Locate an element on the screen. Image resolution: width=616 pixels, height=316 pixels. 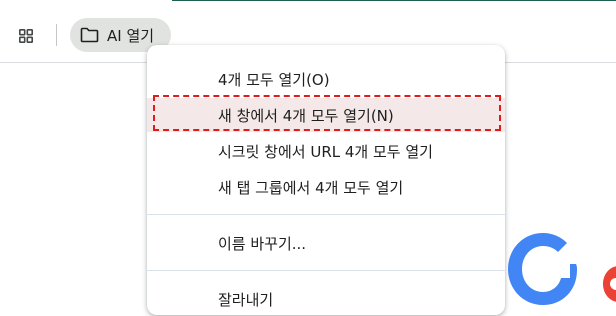
menu-item-cut: 잘라내기 is located at coordinates (326, 299).